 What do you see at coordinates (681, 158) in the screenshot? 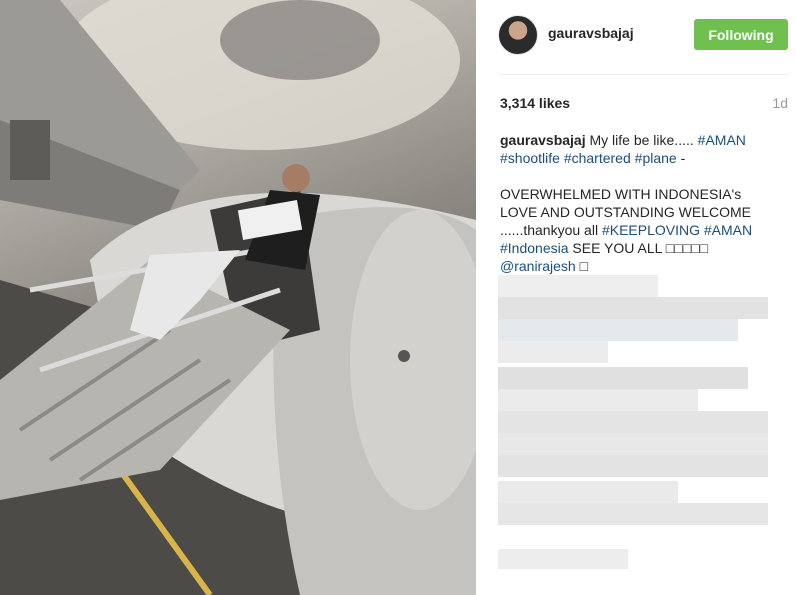
I see `caption-dash: -` at bounding box center [681, 158].